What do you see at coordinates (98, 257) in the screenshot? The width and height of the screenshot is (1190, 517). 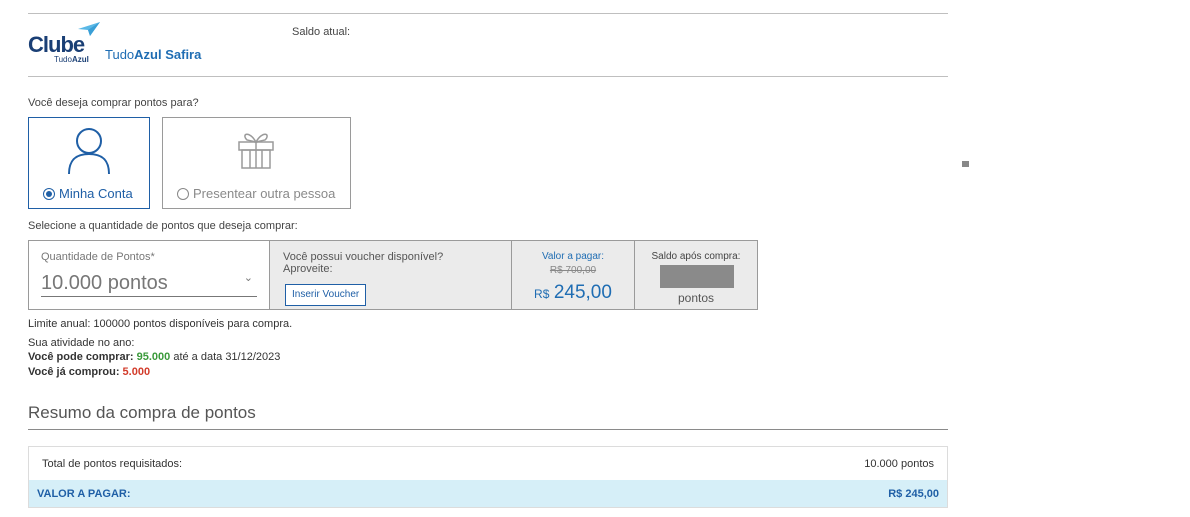 I see `quantity-field-label: Quantidade de Pontos*` at bounding box center [98, 257].